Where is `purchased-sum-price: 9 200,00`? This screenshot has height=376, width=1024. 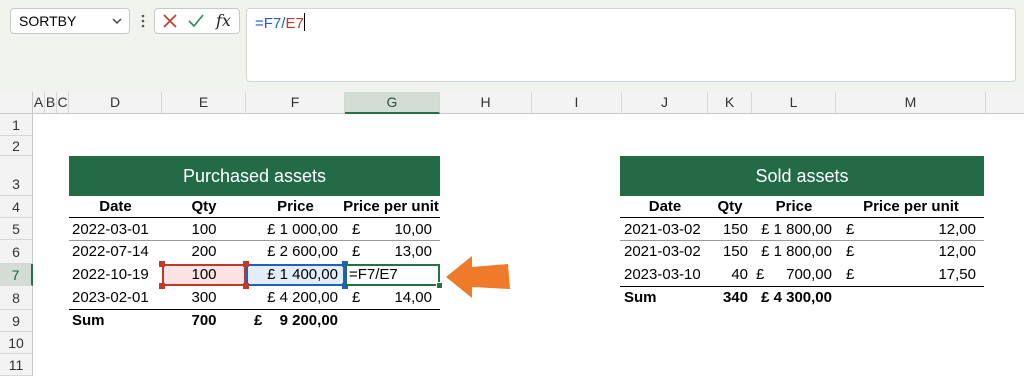
purchased-sum-price: 9 200,00 is located at coordinates (308, 320).